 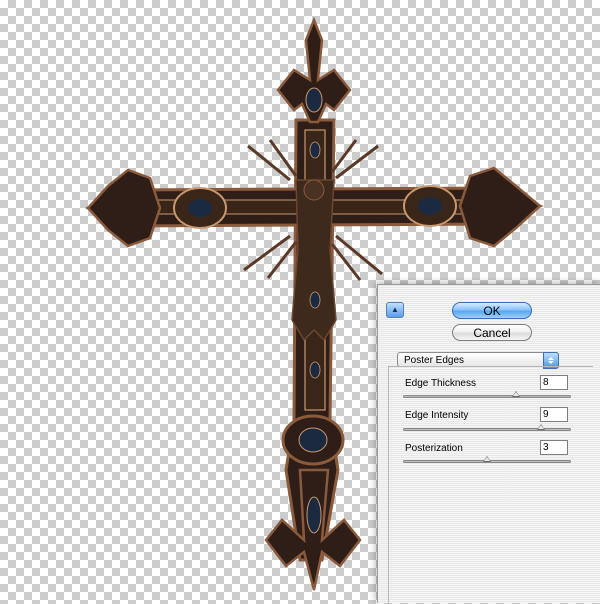 I want to click on collapse-preview-button: ▲, so click(x=395, y=310).